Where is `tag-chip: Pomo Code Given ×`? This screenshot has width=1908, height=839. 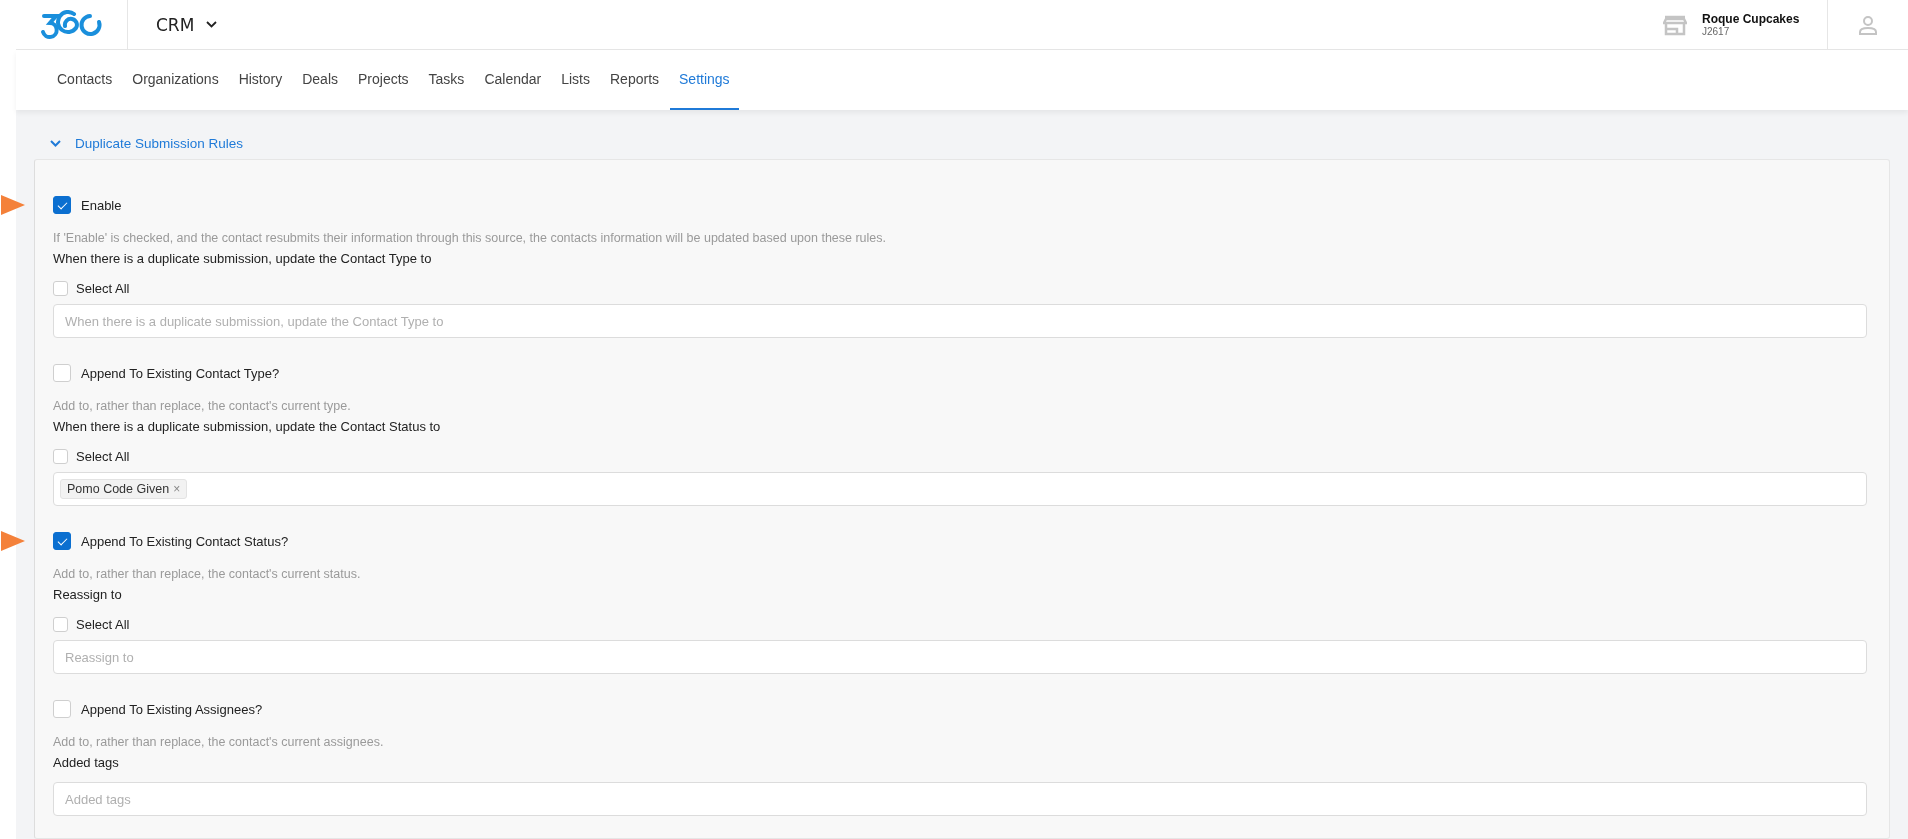 tag-chip: Pomo Code Given × is located at coordinates (124, 489).